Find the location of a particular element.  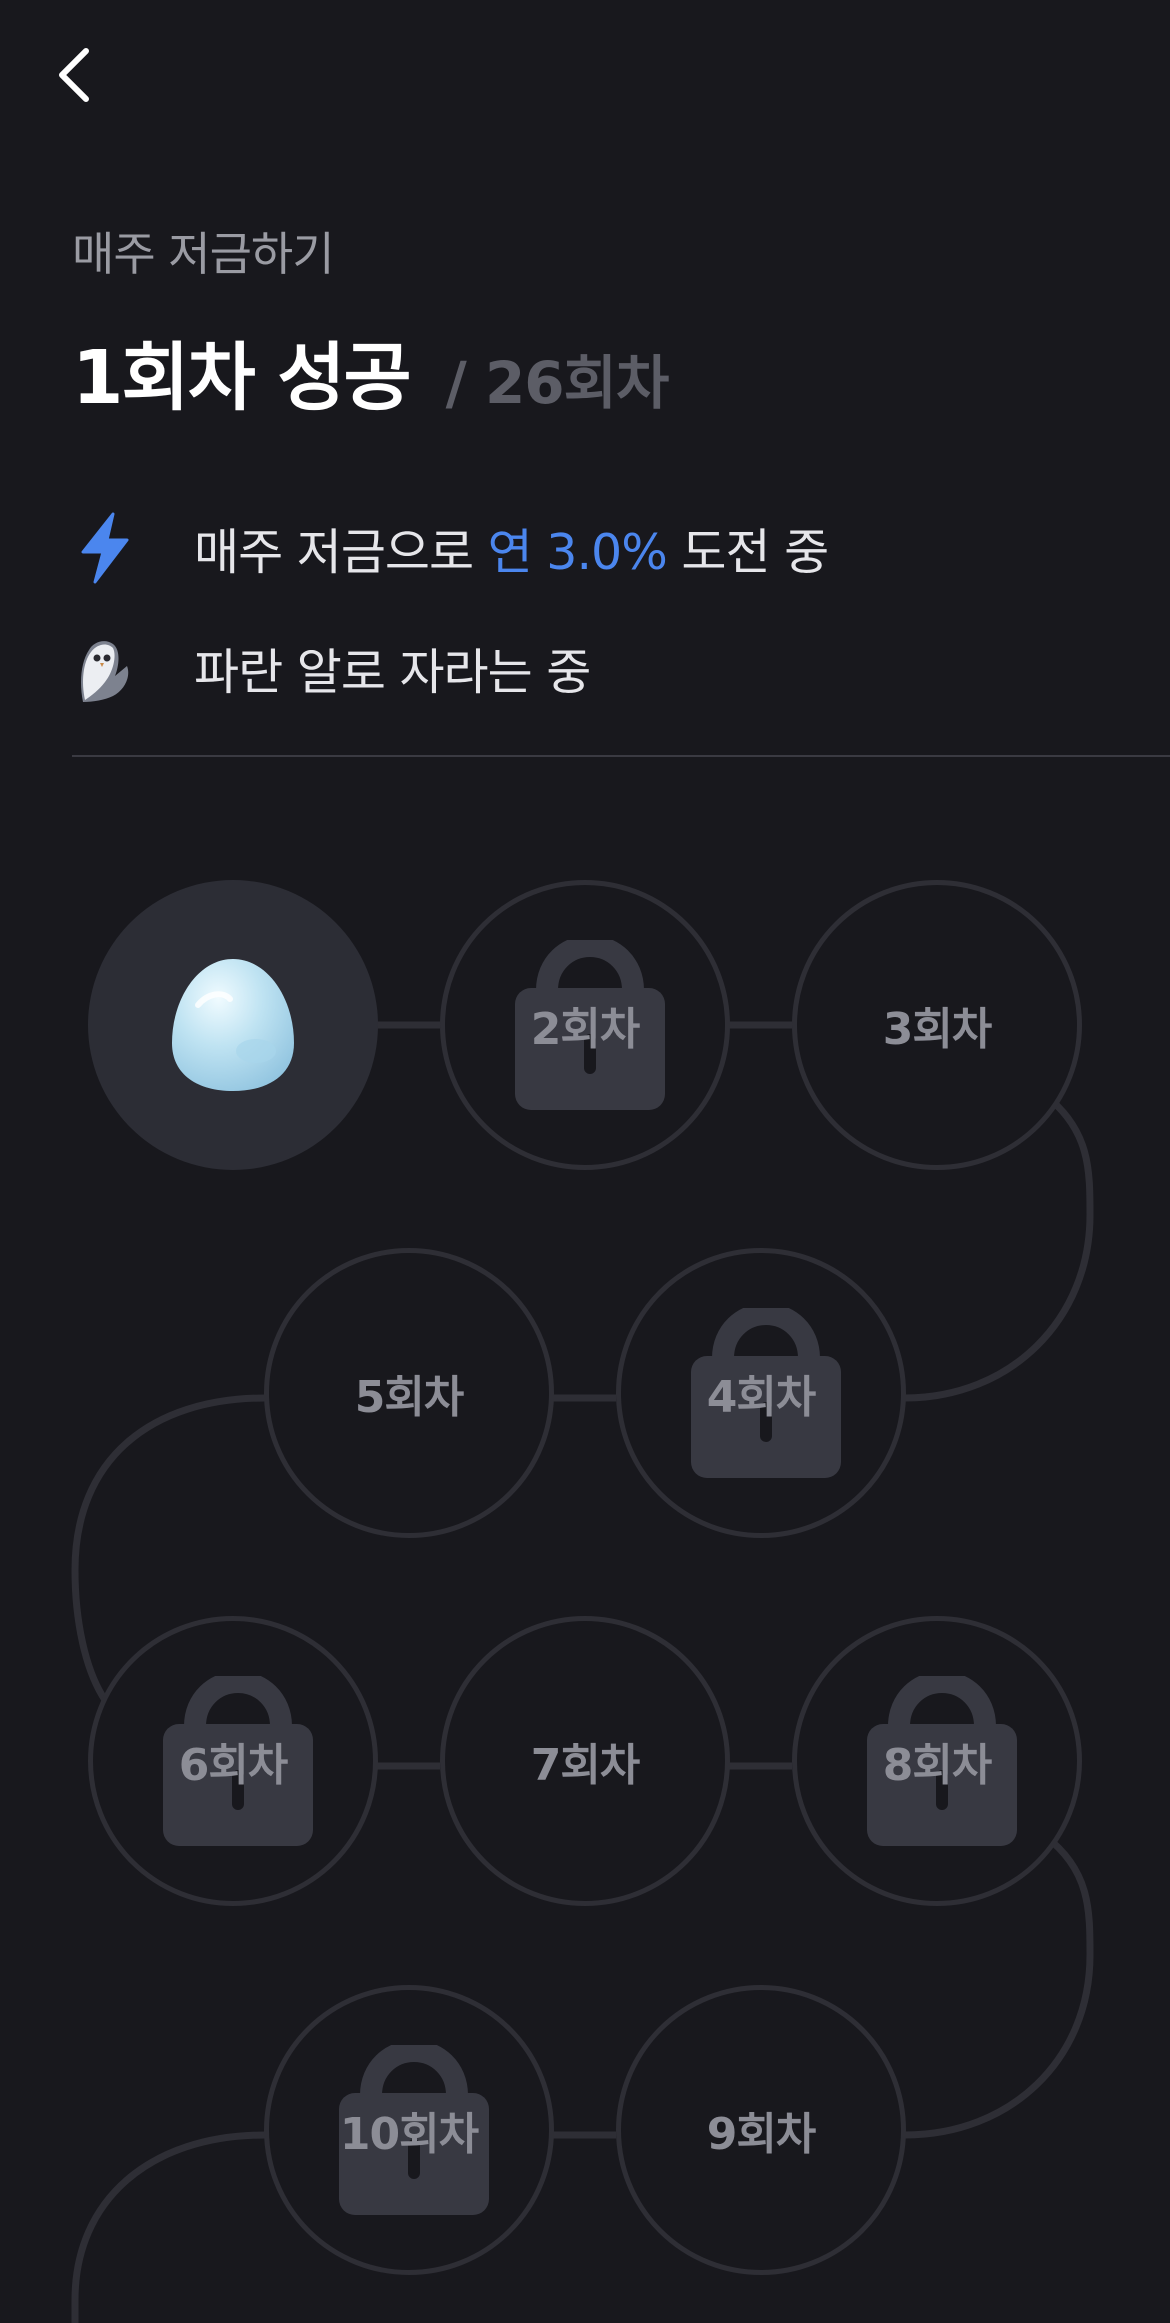

round-9-node: 9회차 is located at coordinates (761, 2130).